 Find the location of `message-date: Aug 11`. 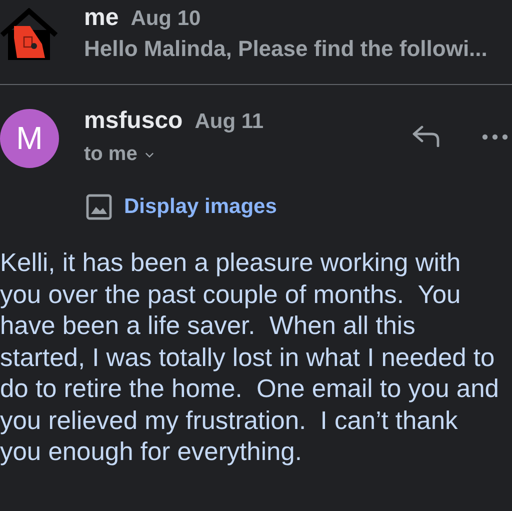

message-date: Aug 11 is located at coordinates (229, 122).